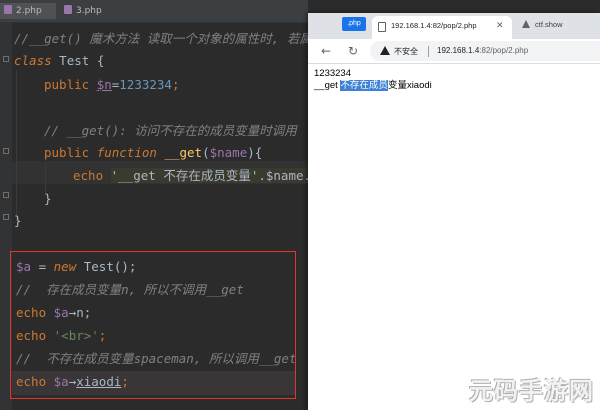 This screenshot has width=600, height=410. What do you see at coordinates (170, 130) in the screenshot?
I see `code-line-4: // __get(): 访问不存在的成员变量时调用` at bounding box center [170, 130].